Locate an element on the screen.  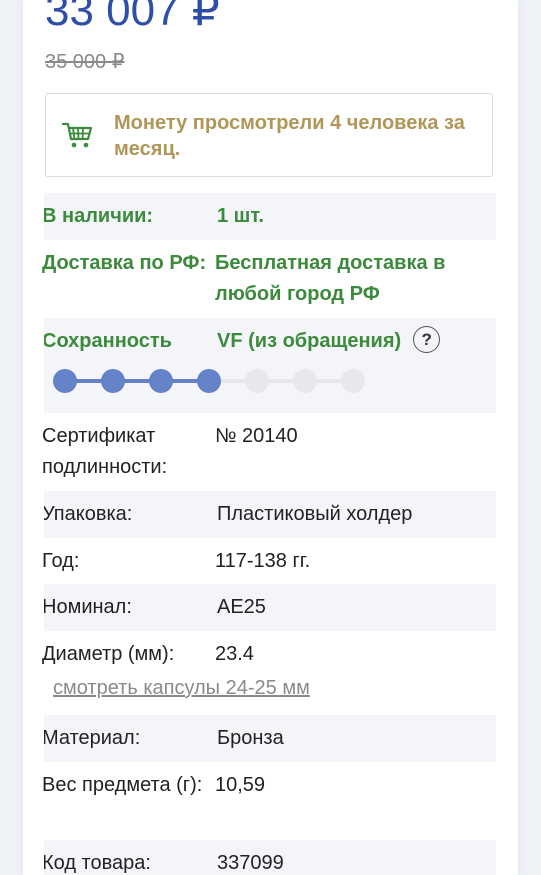
detail-value: 337099 is located at coordinates (250, 863).